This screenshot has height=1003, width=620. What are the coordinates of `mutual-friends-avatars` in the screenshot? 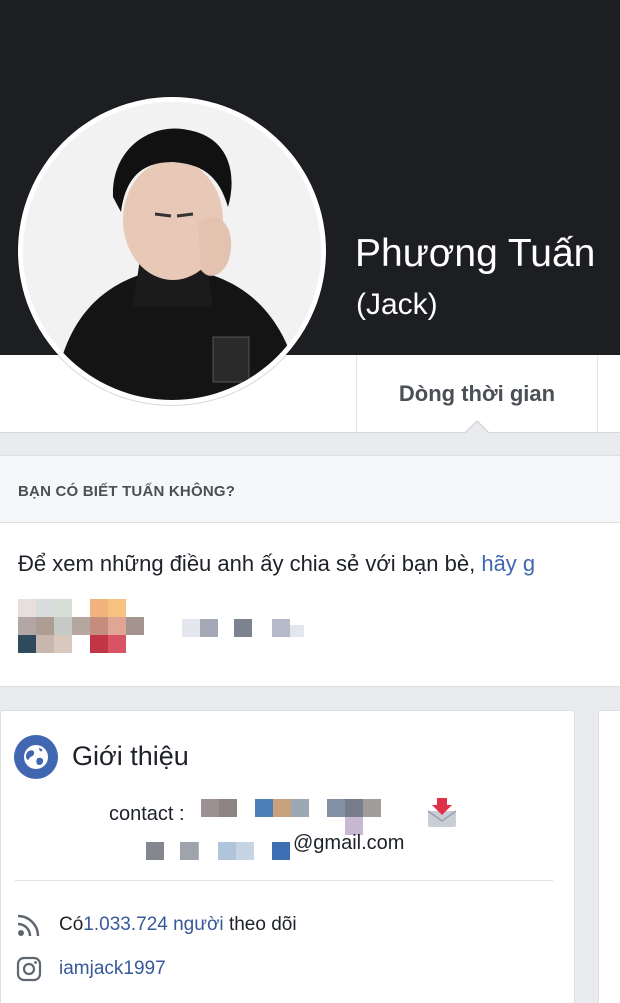 It's located at (168, 626).